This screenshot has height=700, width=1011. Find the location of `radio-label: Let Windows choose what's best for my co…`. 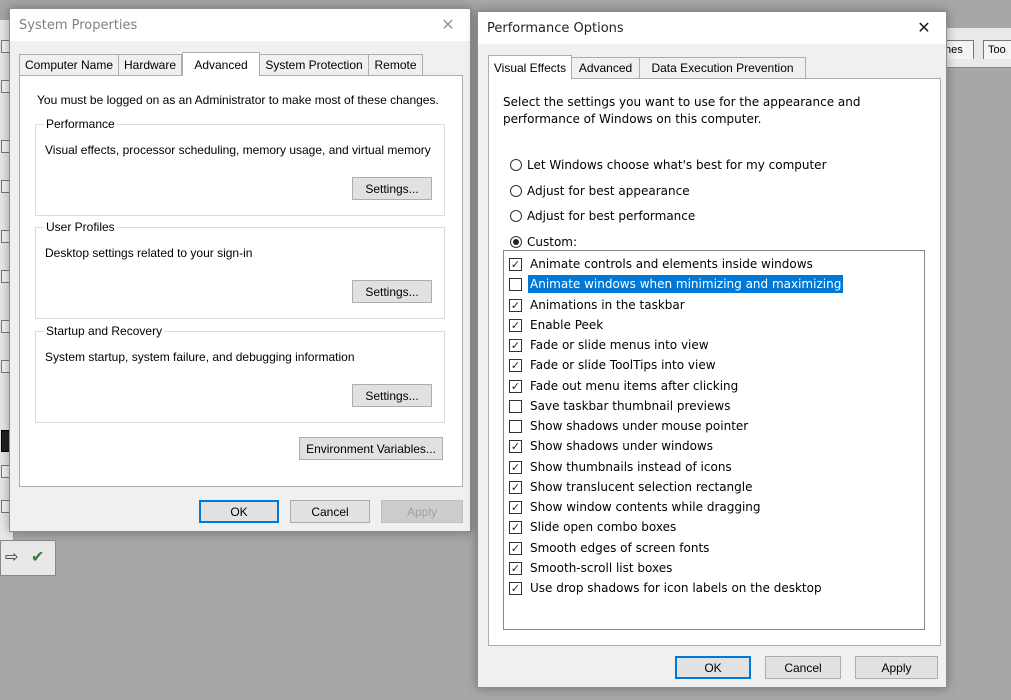

radio-label: Let Windows choose what's best for my co… is located at coordinates (677, 165).